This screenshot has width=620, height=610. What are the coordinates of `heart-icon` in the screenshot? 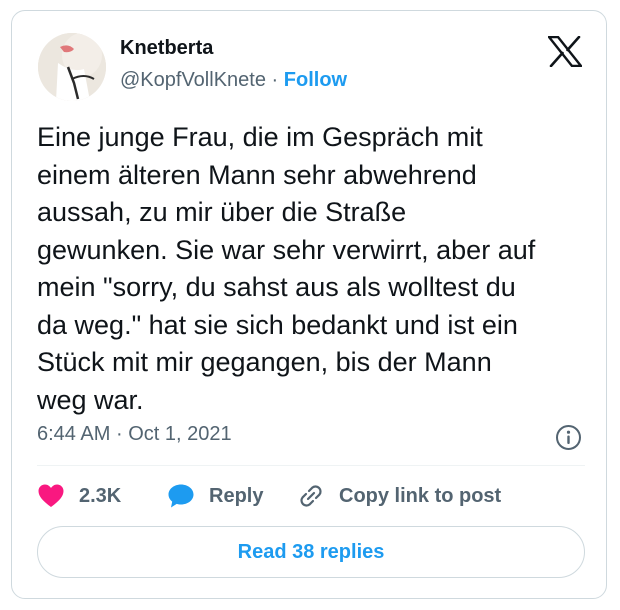 It's located at (51, 495).